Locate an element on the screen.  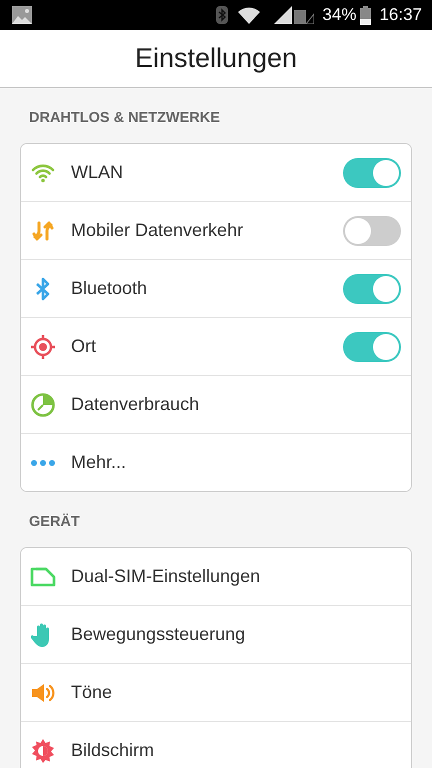
sim-card-icon is located at coordinates (43, 576).